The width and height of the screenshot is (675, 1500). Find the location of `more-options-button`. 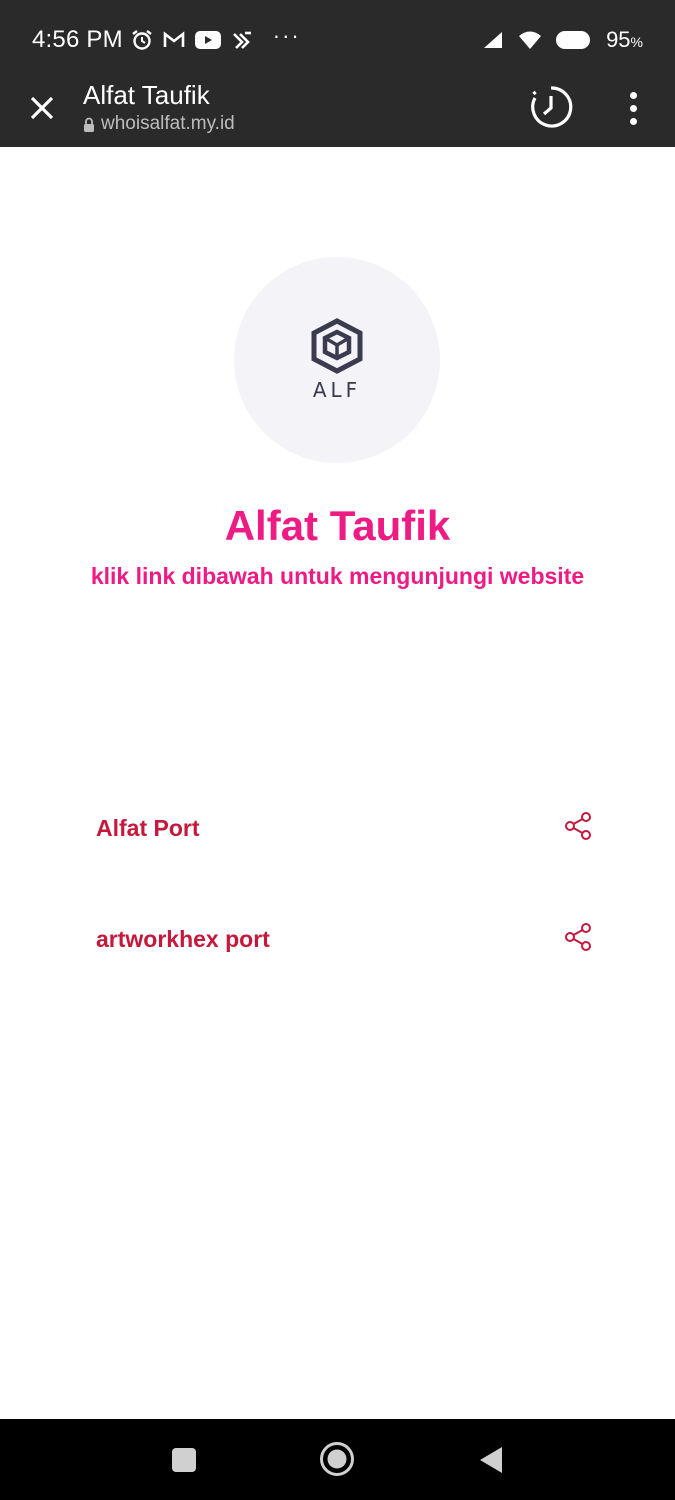

more-options-button is located at coordinates (633, 108).